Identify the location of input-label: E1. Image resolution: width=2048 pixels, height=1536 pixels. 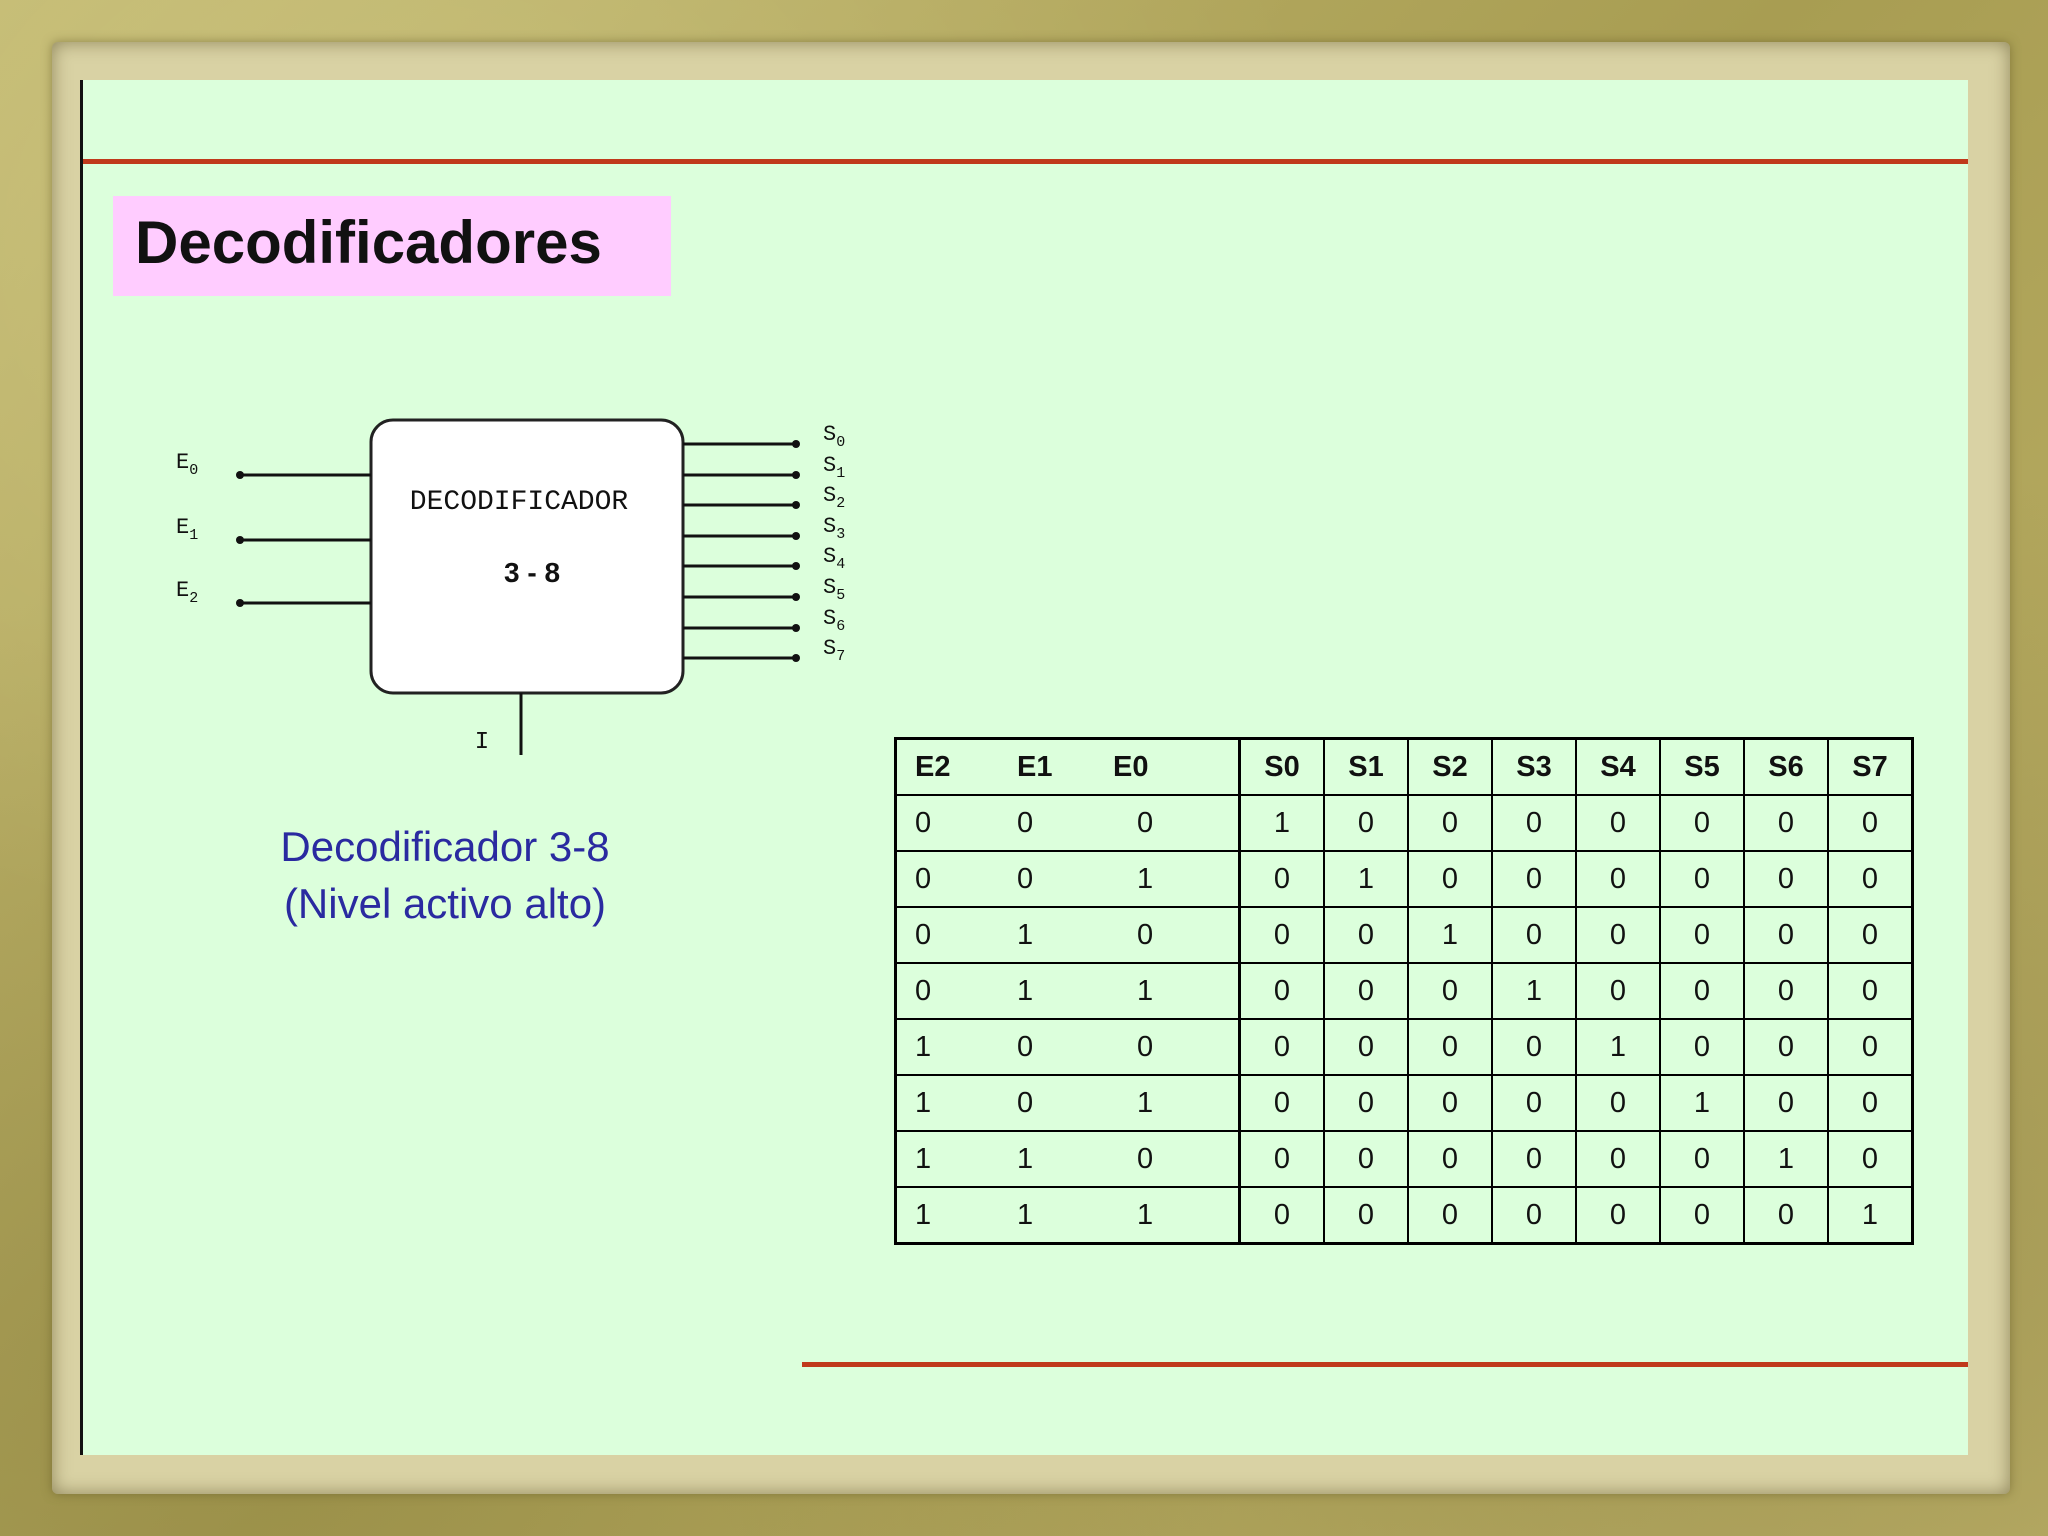
(187, 529).